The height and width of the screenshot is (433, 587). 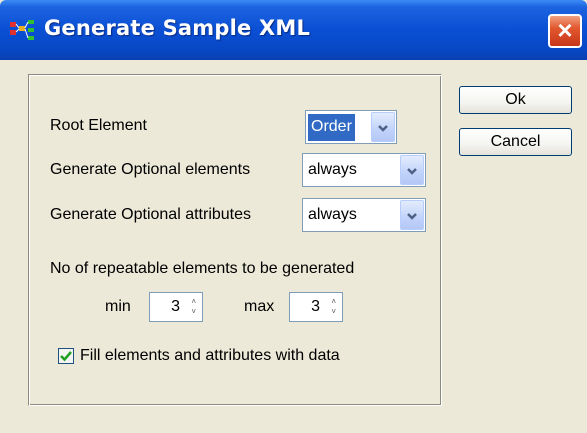 I want to click on optional-elements-value: always, so click(x=332, y=169).